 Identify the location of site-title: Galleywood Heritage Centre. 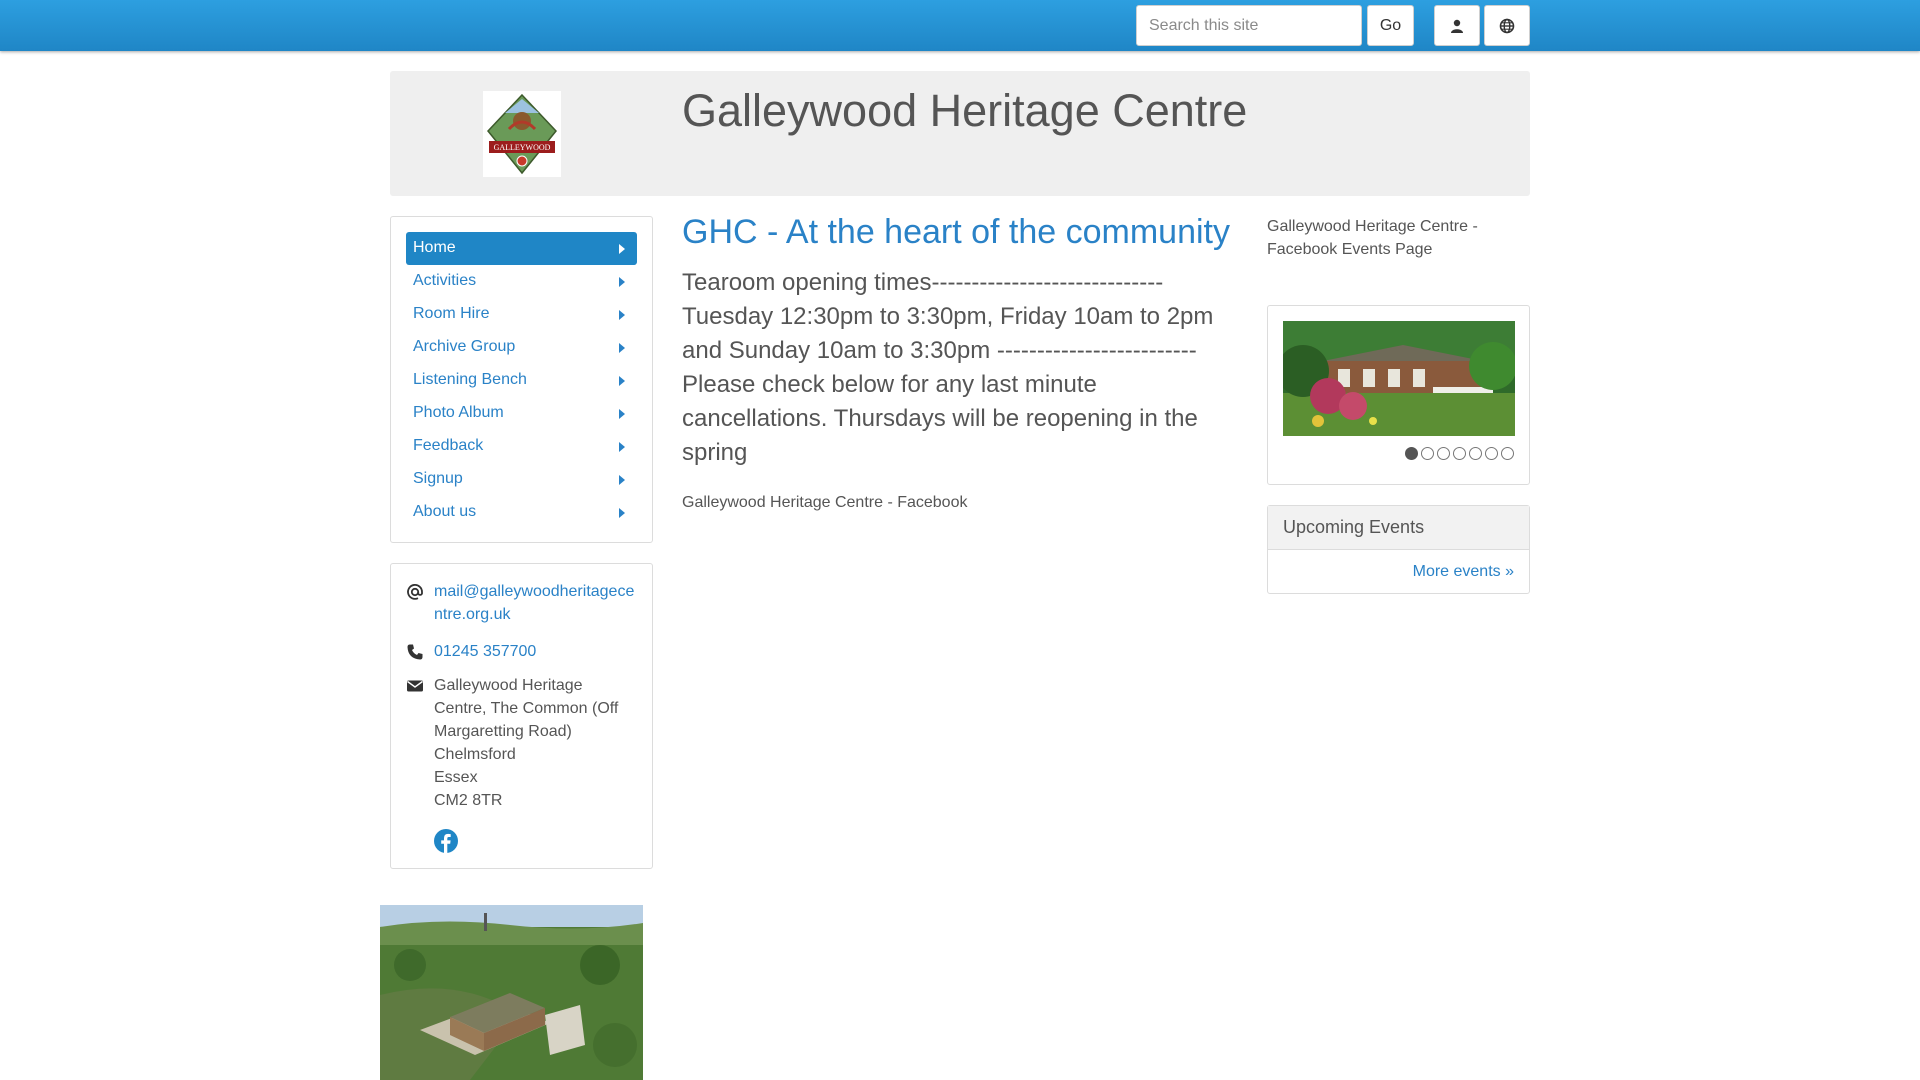
(965, 110).